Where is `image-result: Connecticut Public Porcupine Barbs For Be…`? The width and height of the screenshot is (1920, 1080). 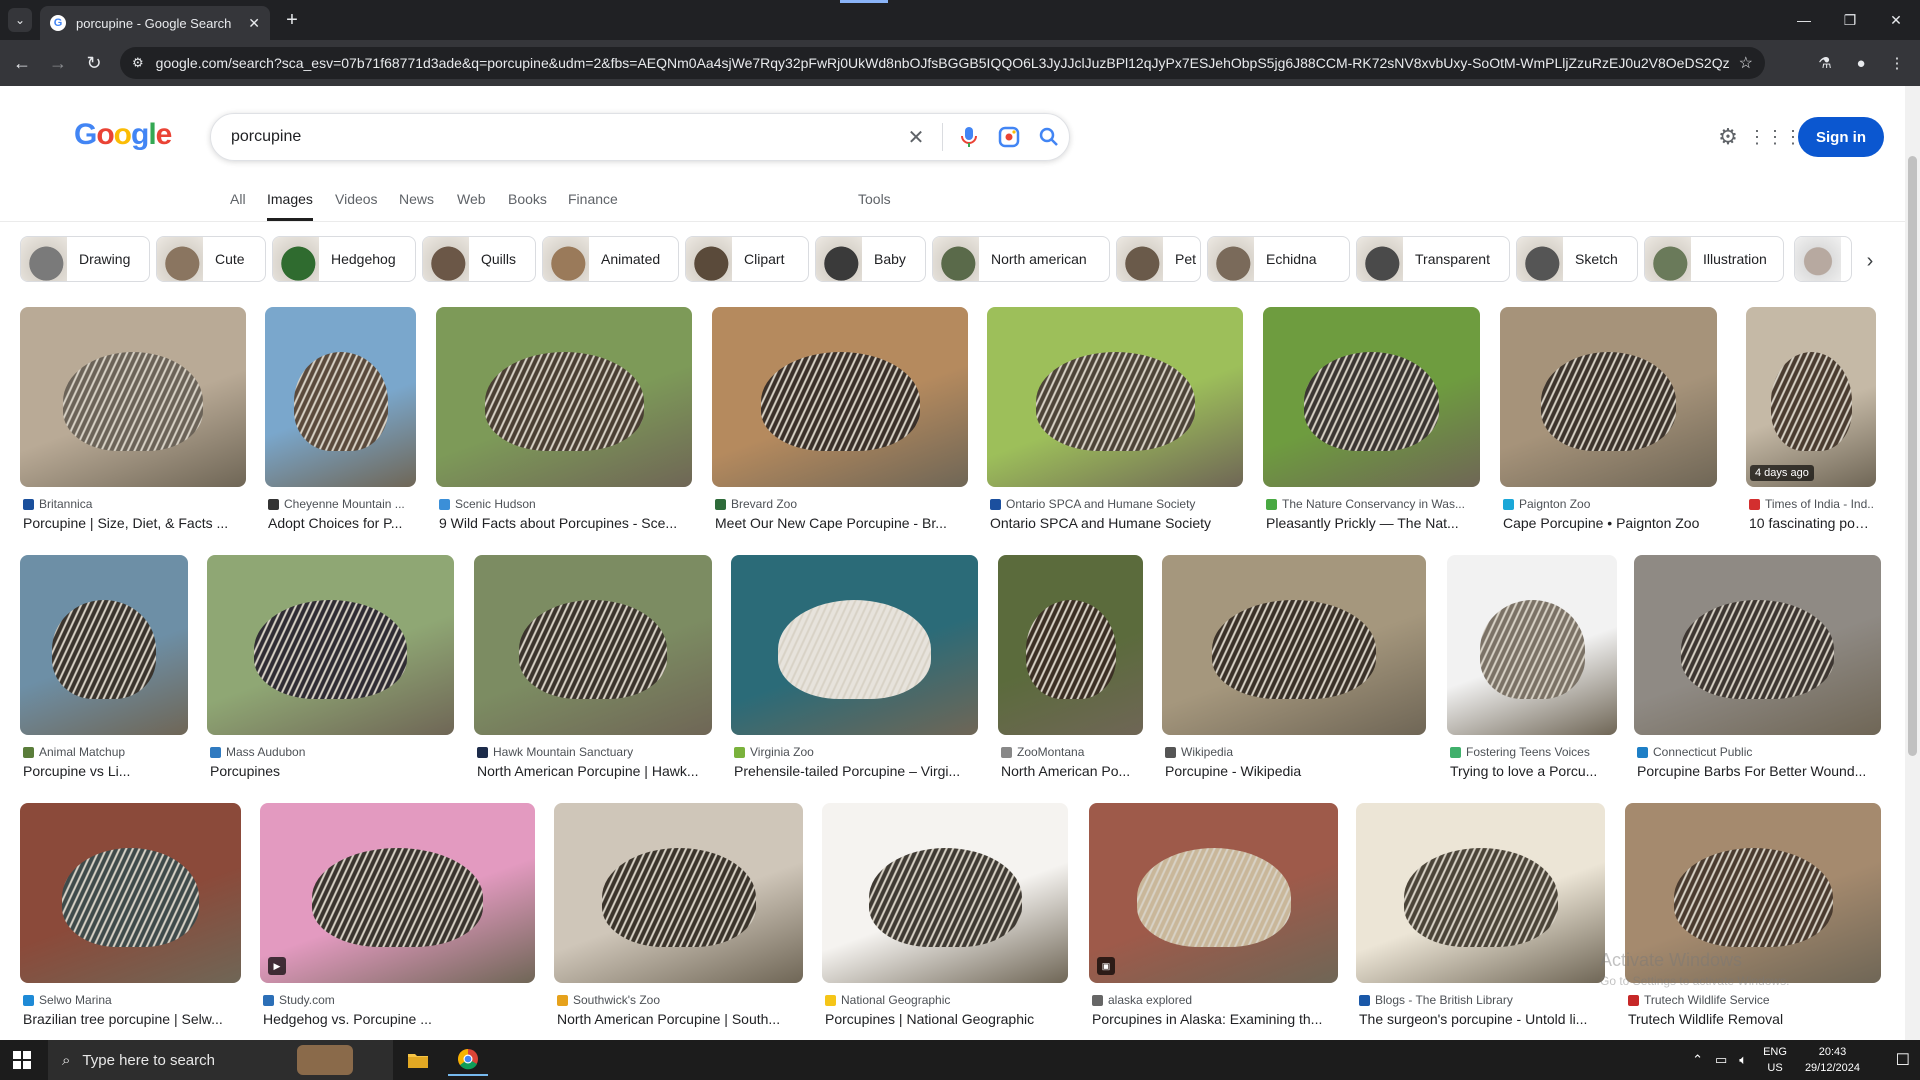 image-result: Connecticut Public Porcupine Barbs For Be… is located at coordinates (1757, 670).